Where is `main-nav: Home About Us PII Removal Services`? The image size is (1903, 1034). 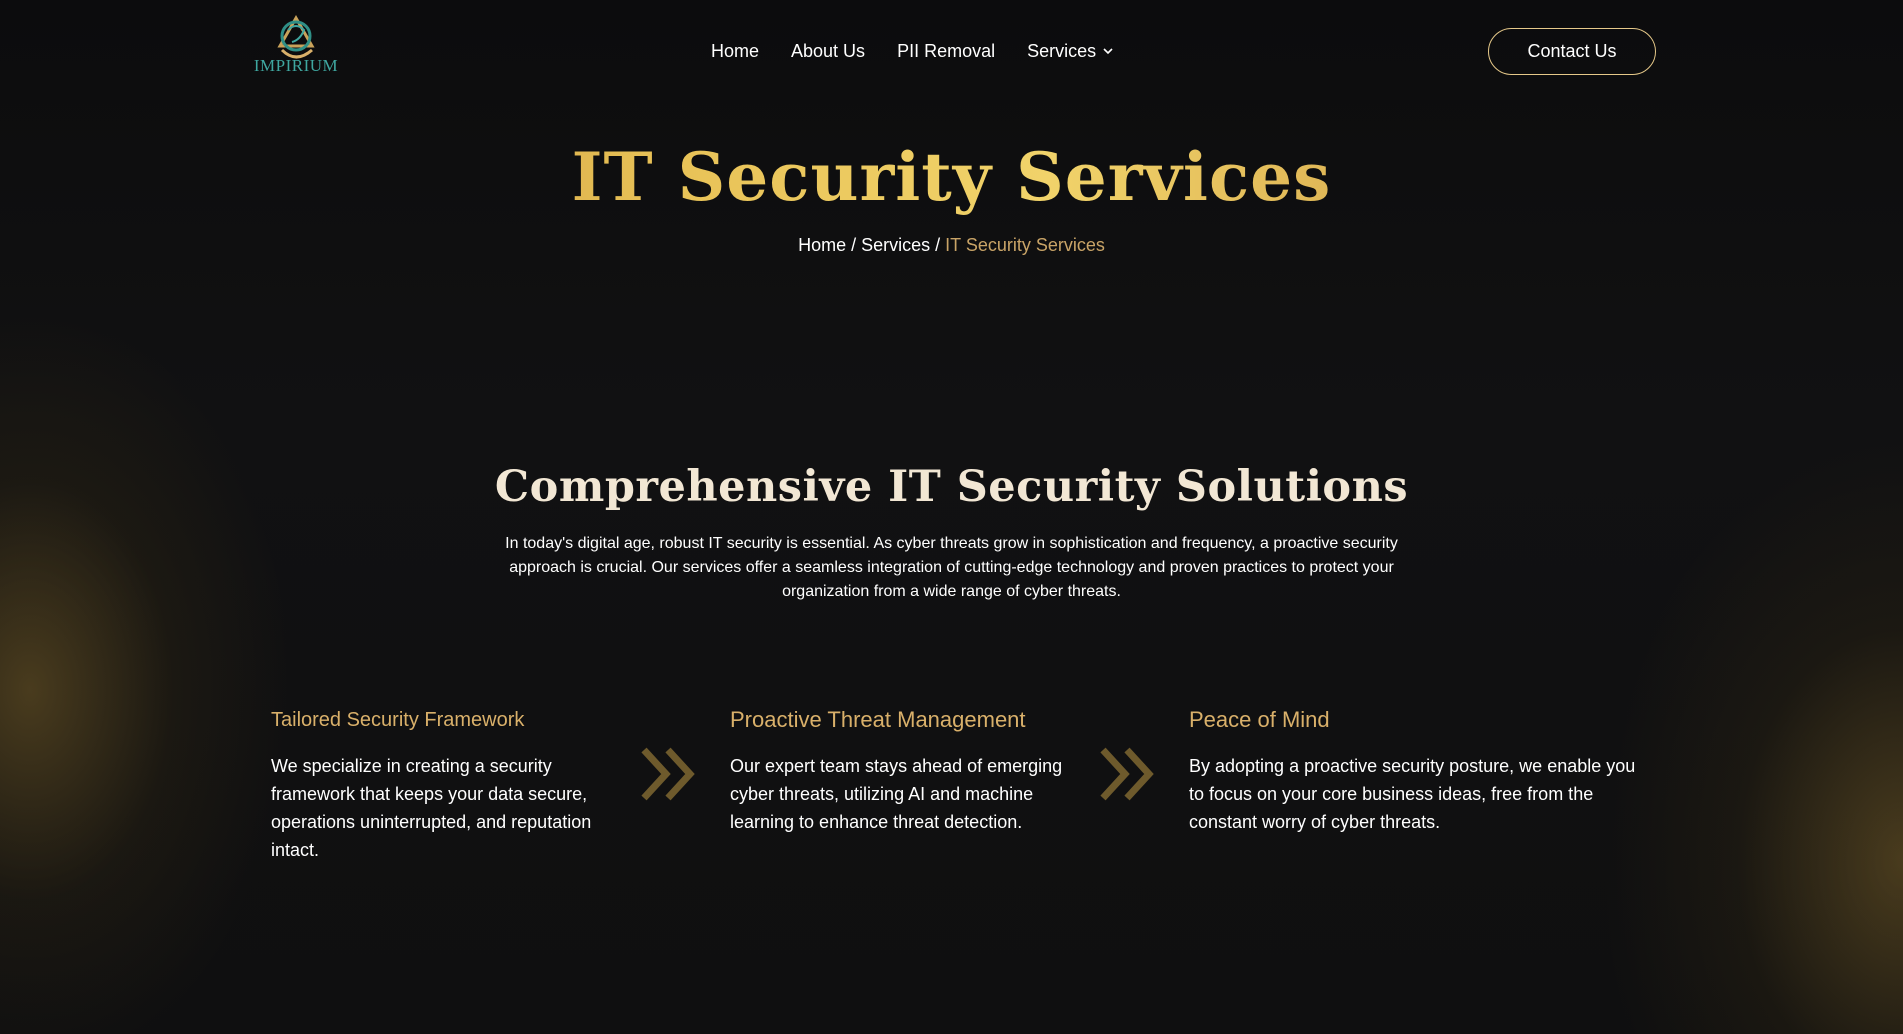 main-nav: Home About Us PII Removal Services is located at coordinates (912, 51).